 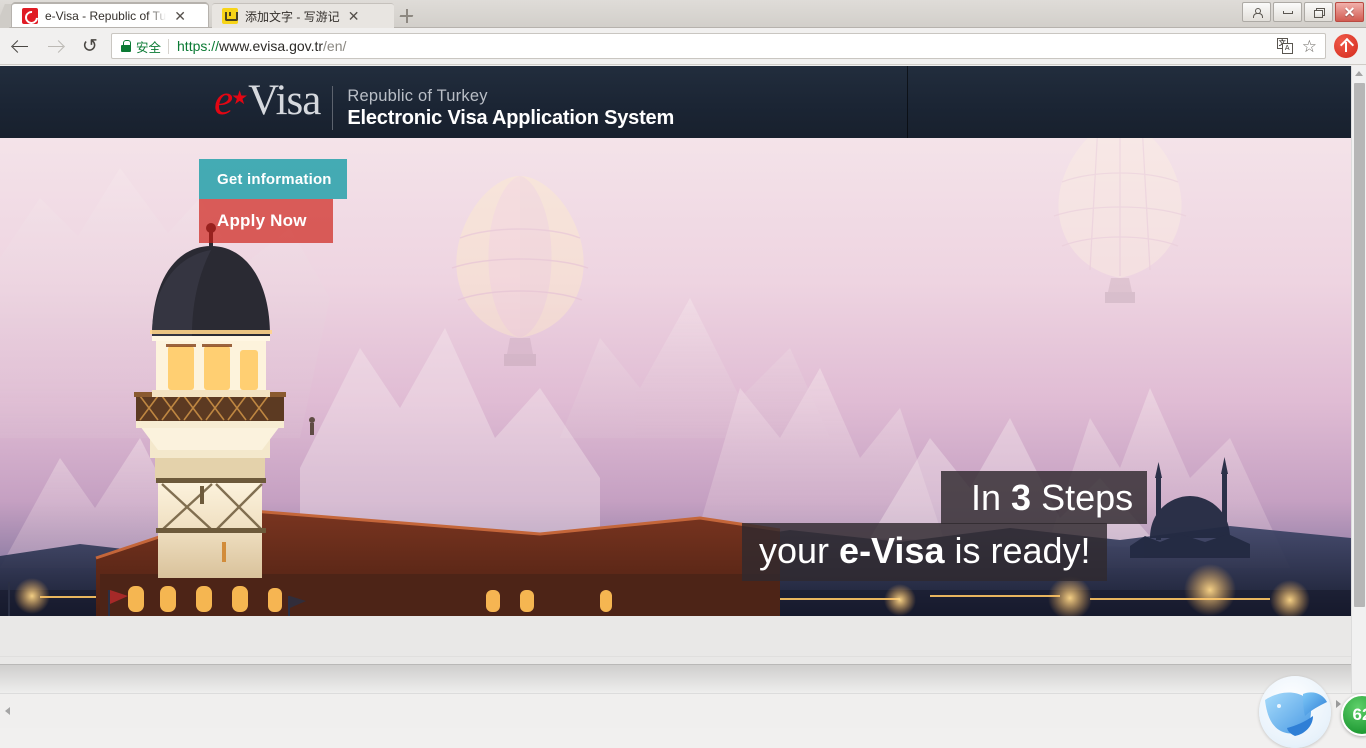 What do you see at coordinates (262, 220) in the screenshot?
I see `apply-now-label: Apply Now` at bounding box center [262, 220].